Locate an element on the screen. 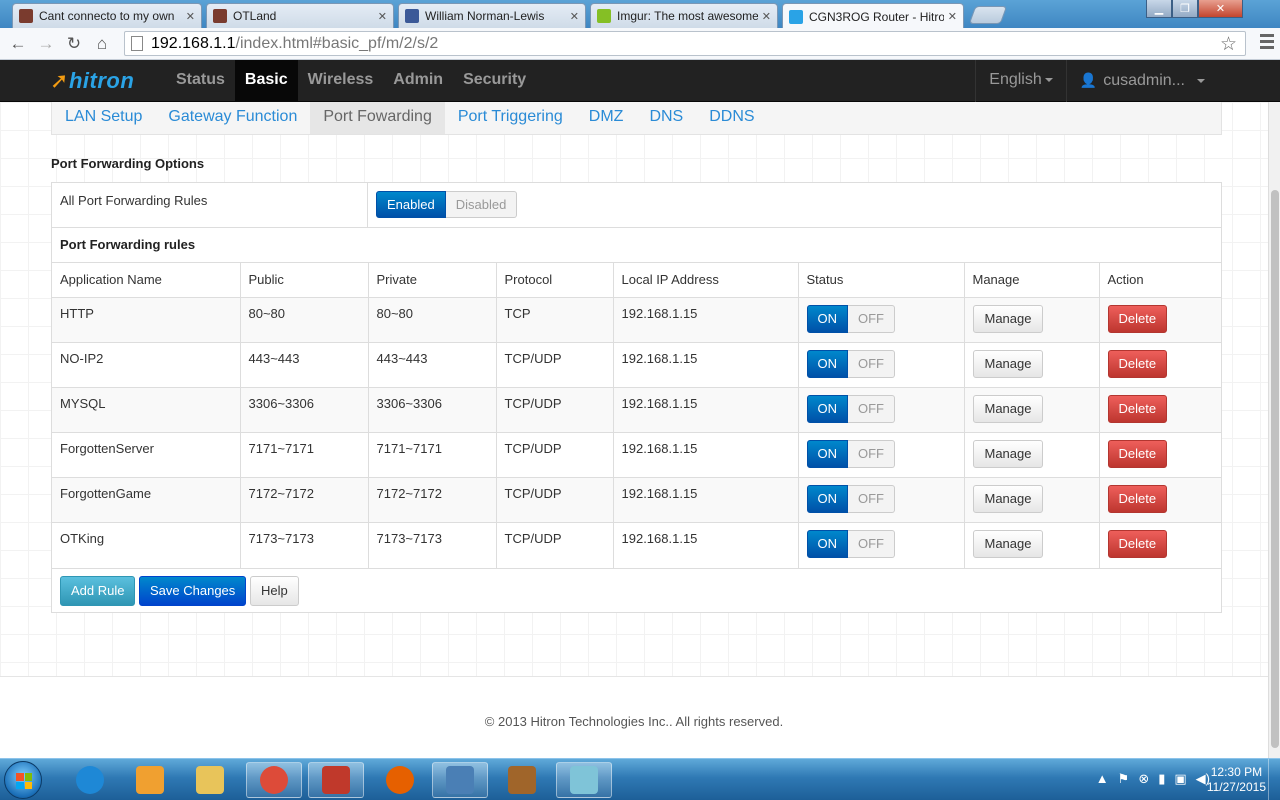 The width and height of the screenshot is (1280, 800). language-dropdown: English is located at coordinates (1020, 81).